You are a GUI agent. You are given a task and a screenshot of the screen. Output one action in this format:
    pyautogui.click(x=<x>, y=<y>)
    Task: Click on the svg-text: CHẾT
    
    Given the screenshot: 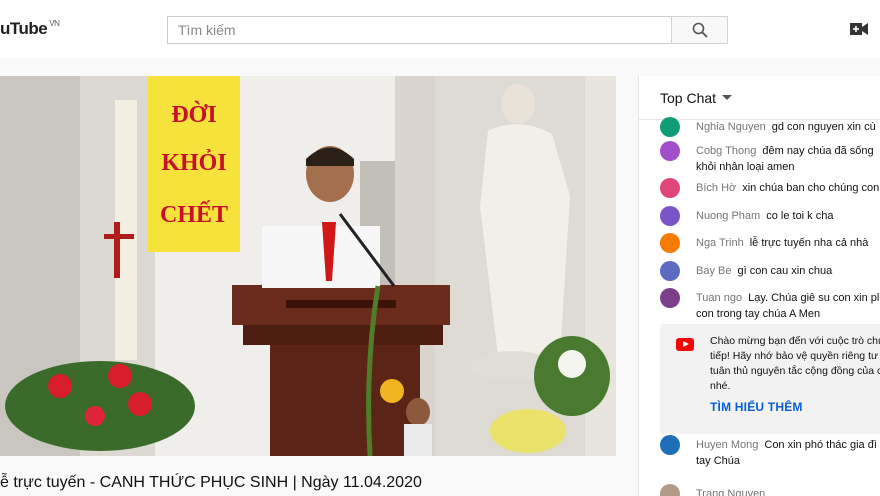 What is the action you would take?
    pyautogui.click(x=194, y=214)
    